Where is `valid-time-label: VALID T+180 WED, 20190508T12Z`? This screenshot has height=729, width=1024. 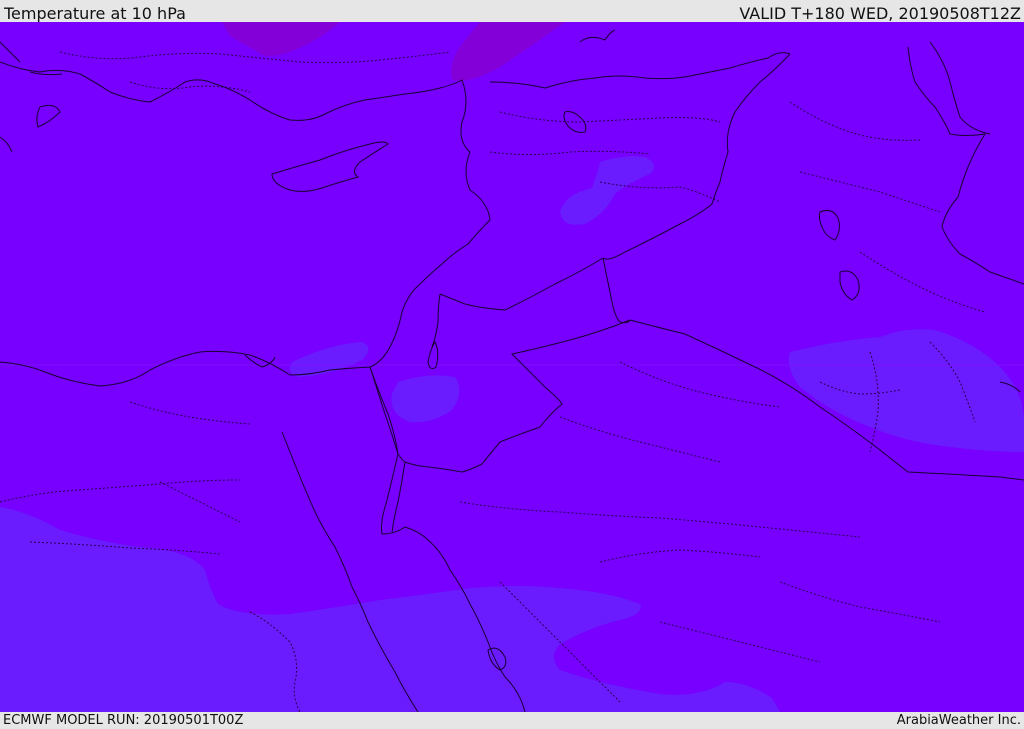
valid-time-label: VALID T+180 WED, 20190508T12Z is located at coordinates (880, 13).